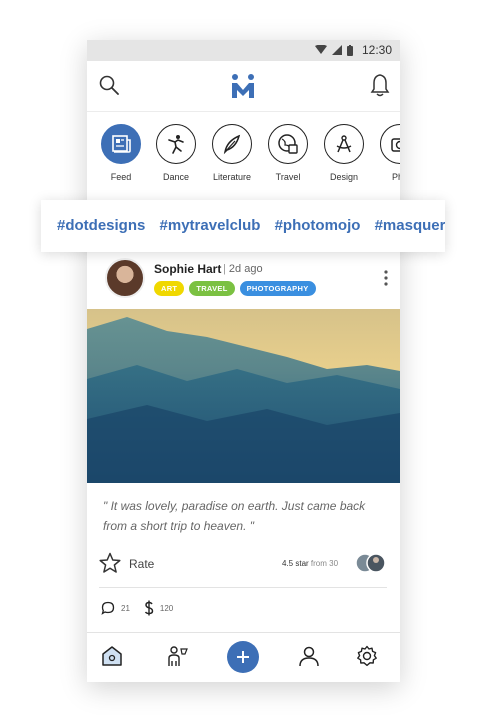 This screenshot has height=722, width=485. I want to click on add-icon, so click(243, 657).